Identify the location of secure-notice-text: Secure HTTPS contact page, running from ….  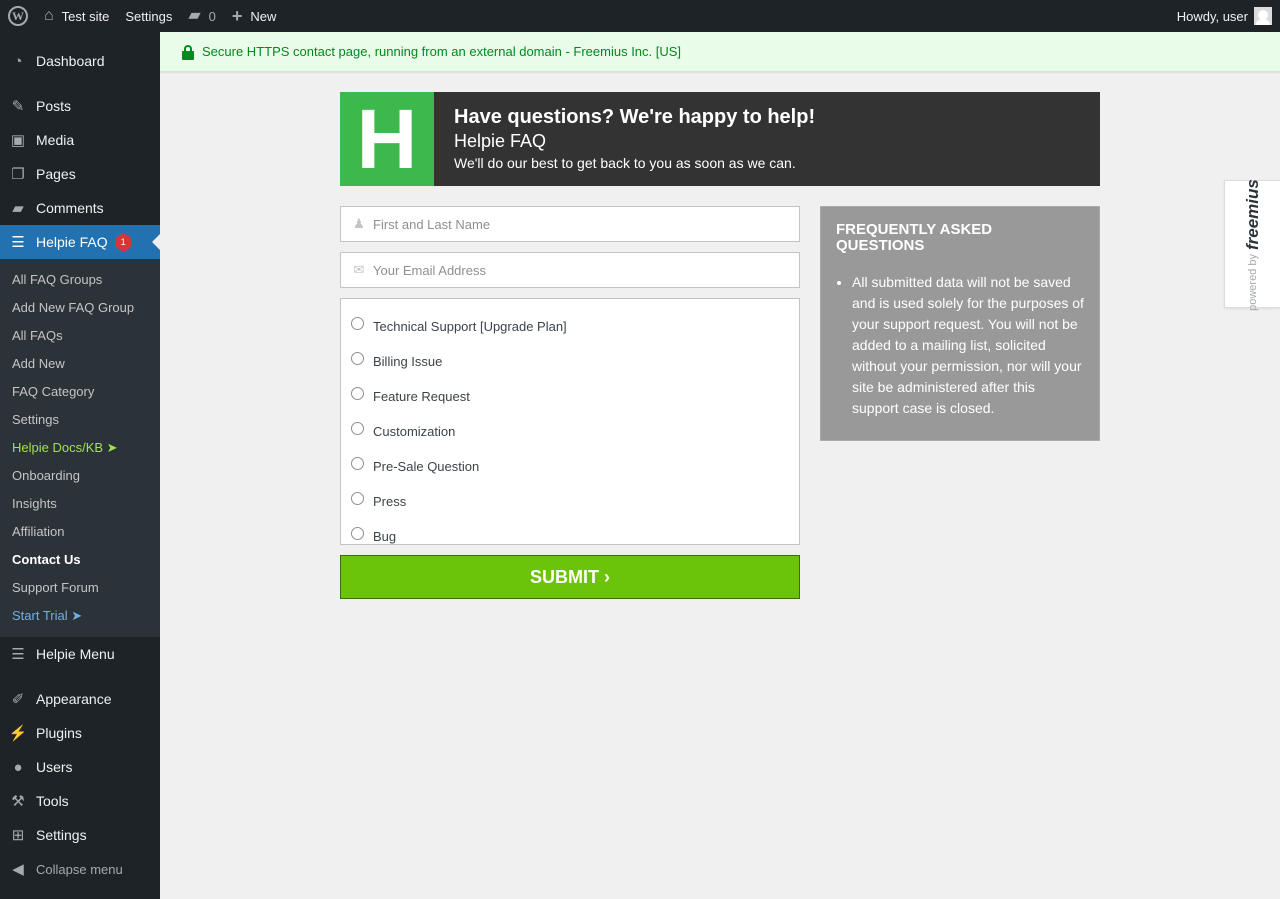
(442, 51).